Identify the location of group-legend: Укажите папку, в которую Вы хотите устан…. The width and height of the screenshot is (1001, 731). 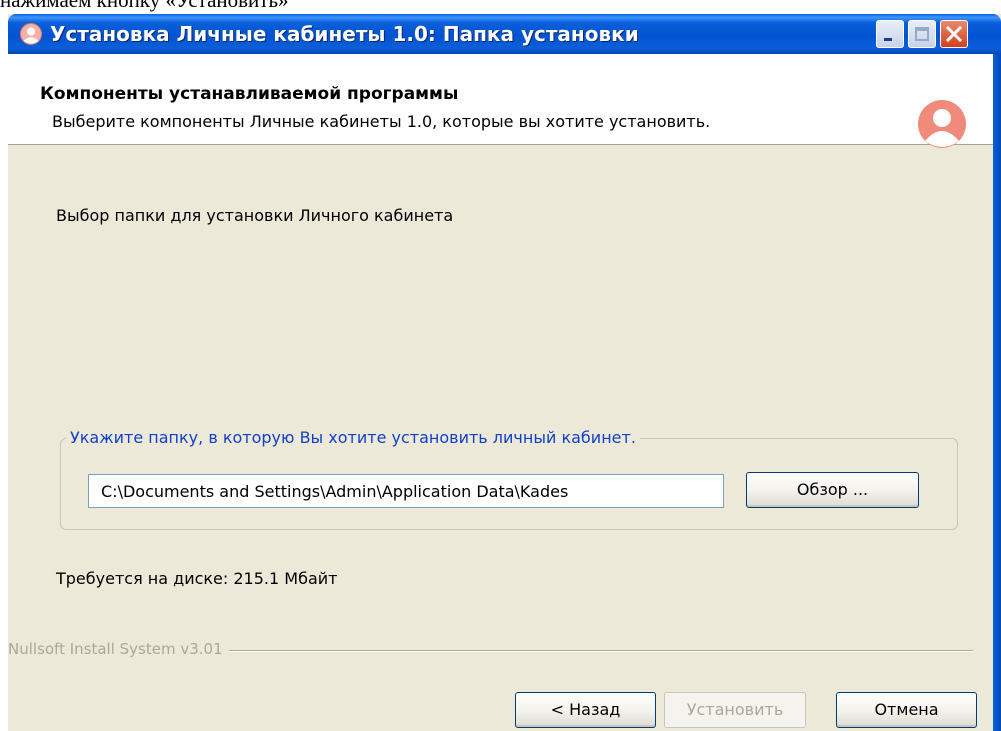
(353, 437).